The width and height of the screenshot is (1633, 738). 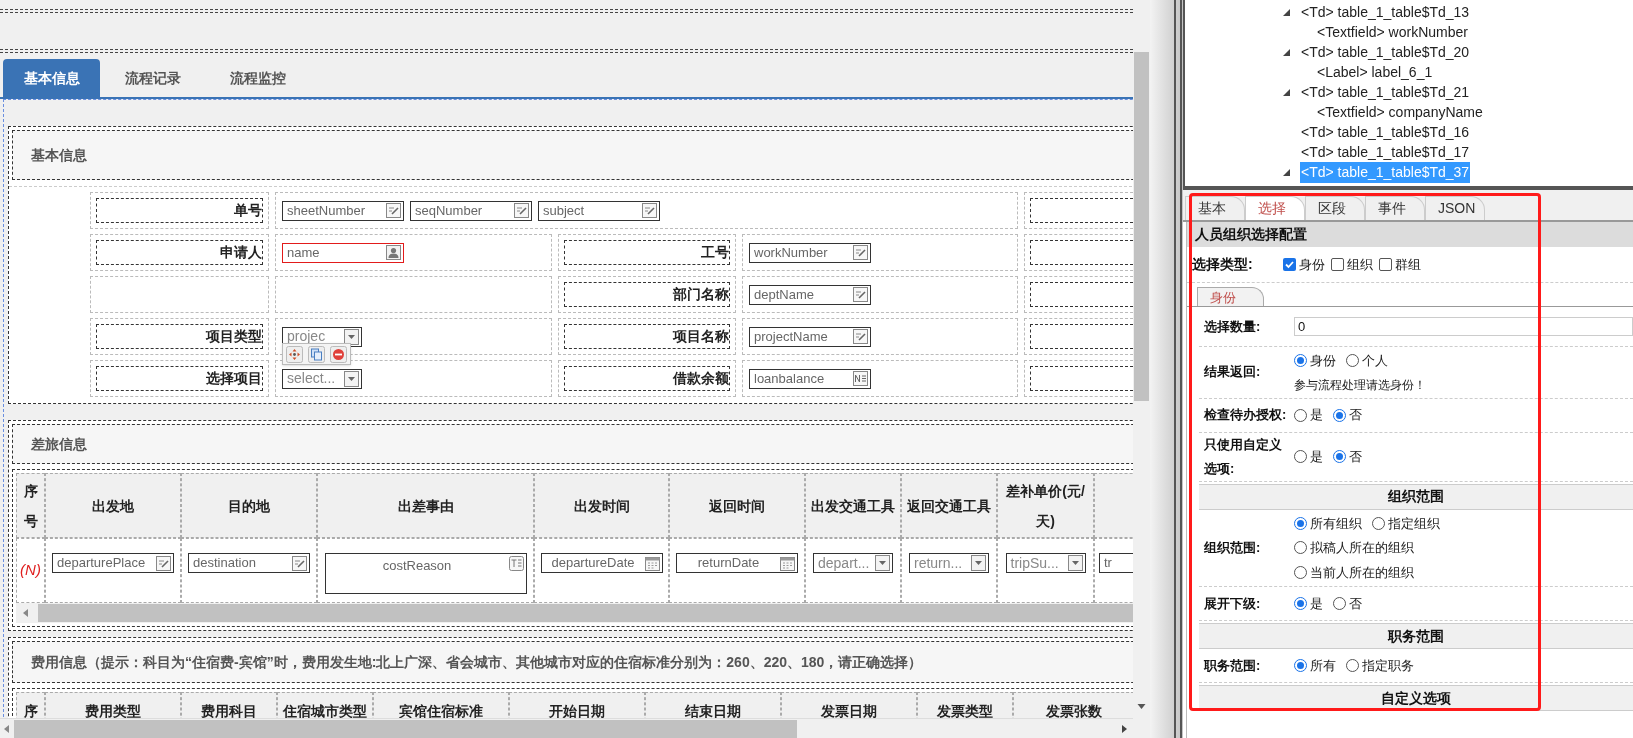 What do you see at coordinates (572, 444) in the screenshot?
I see `section-header: 差旅信息` at bounding box center [572, 444].